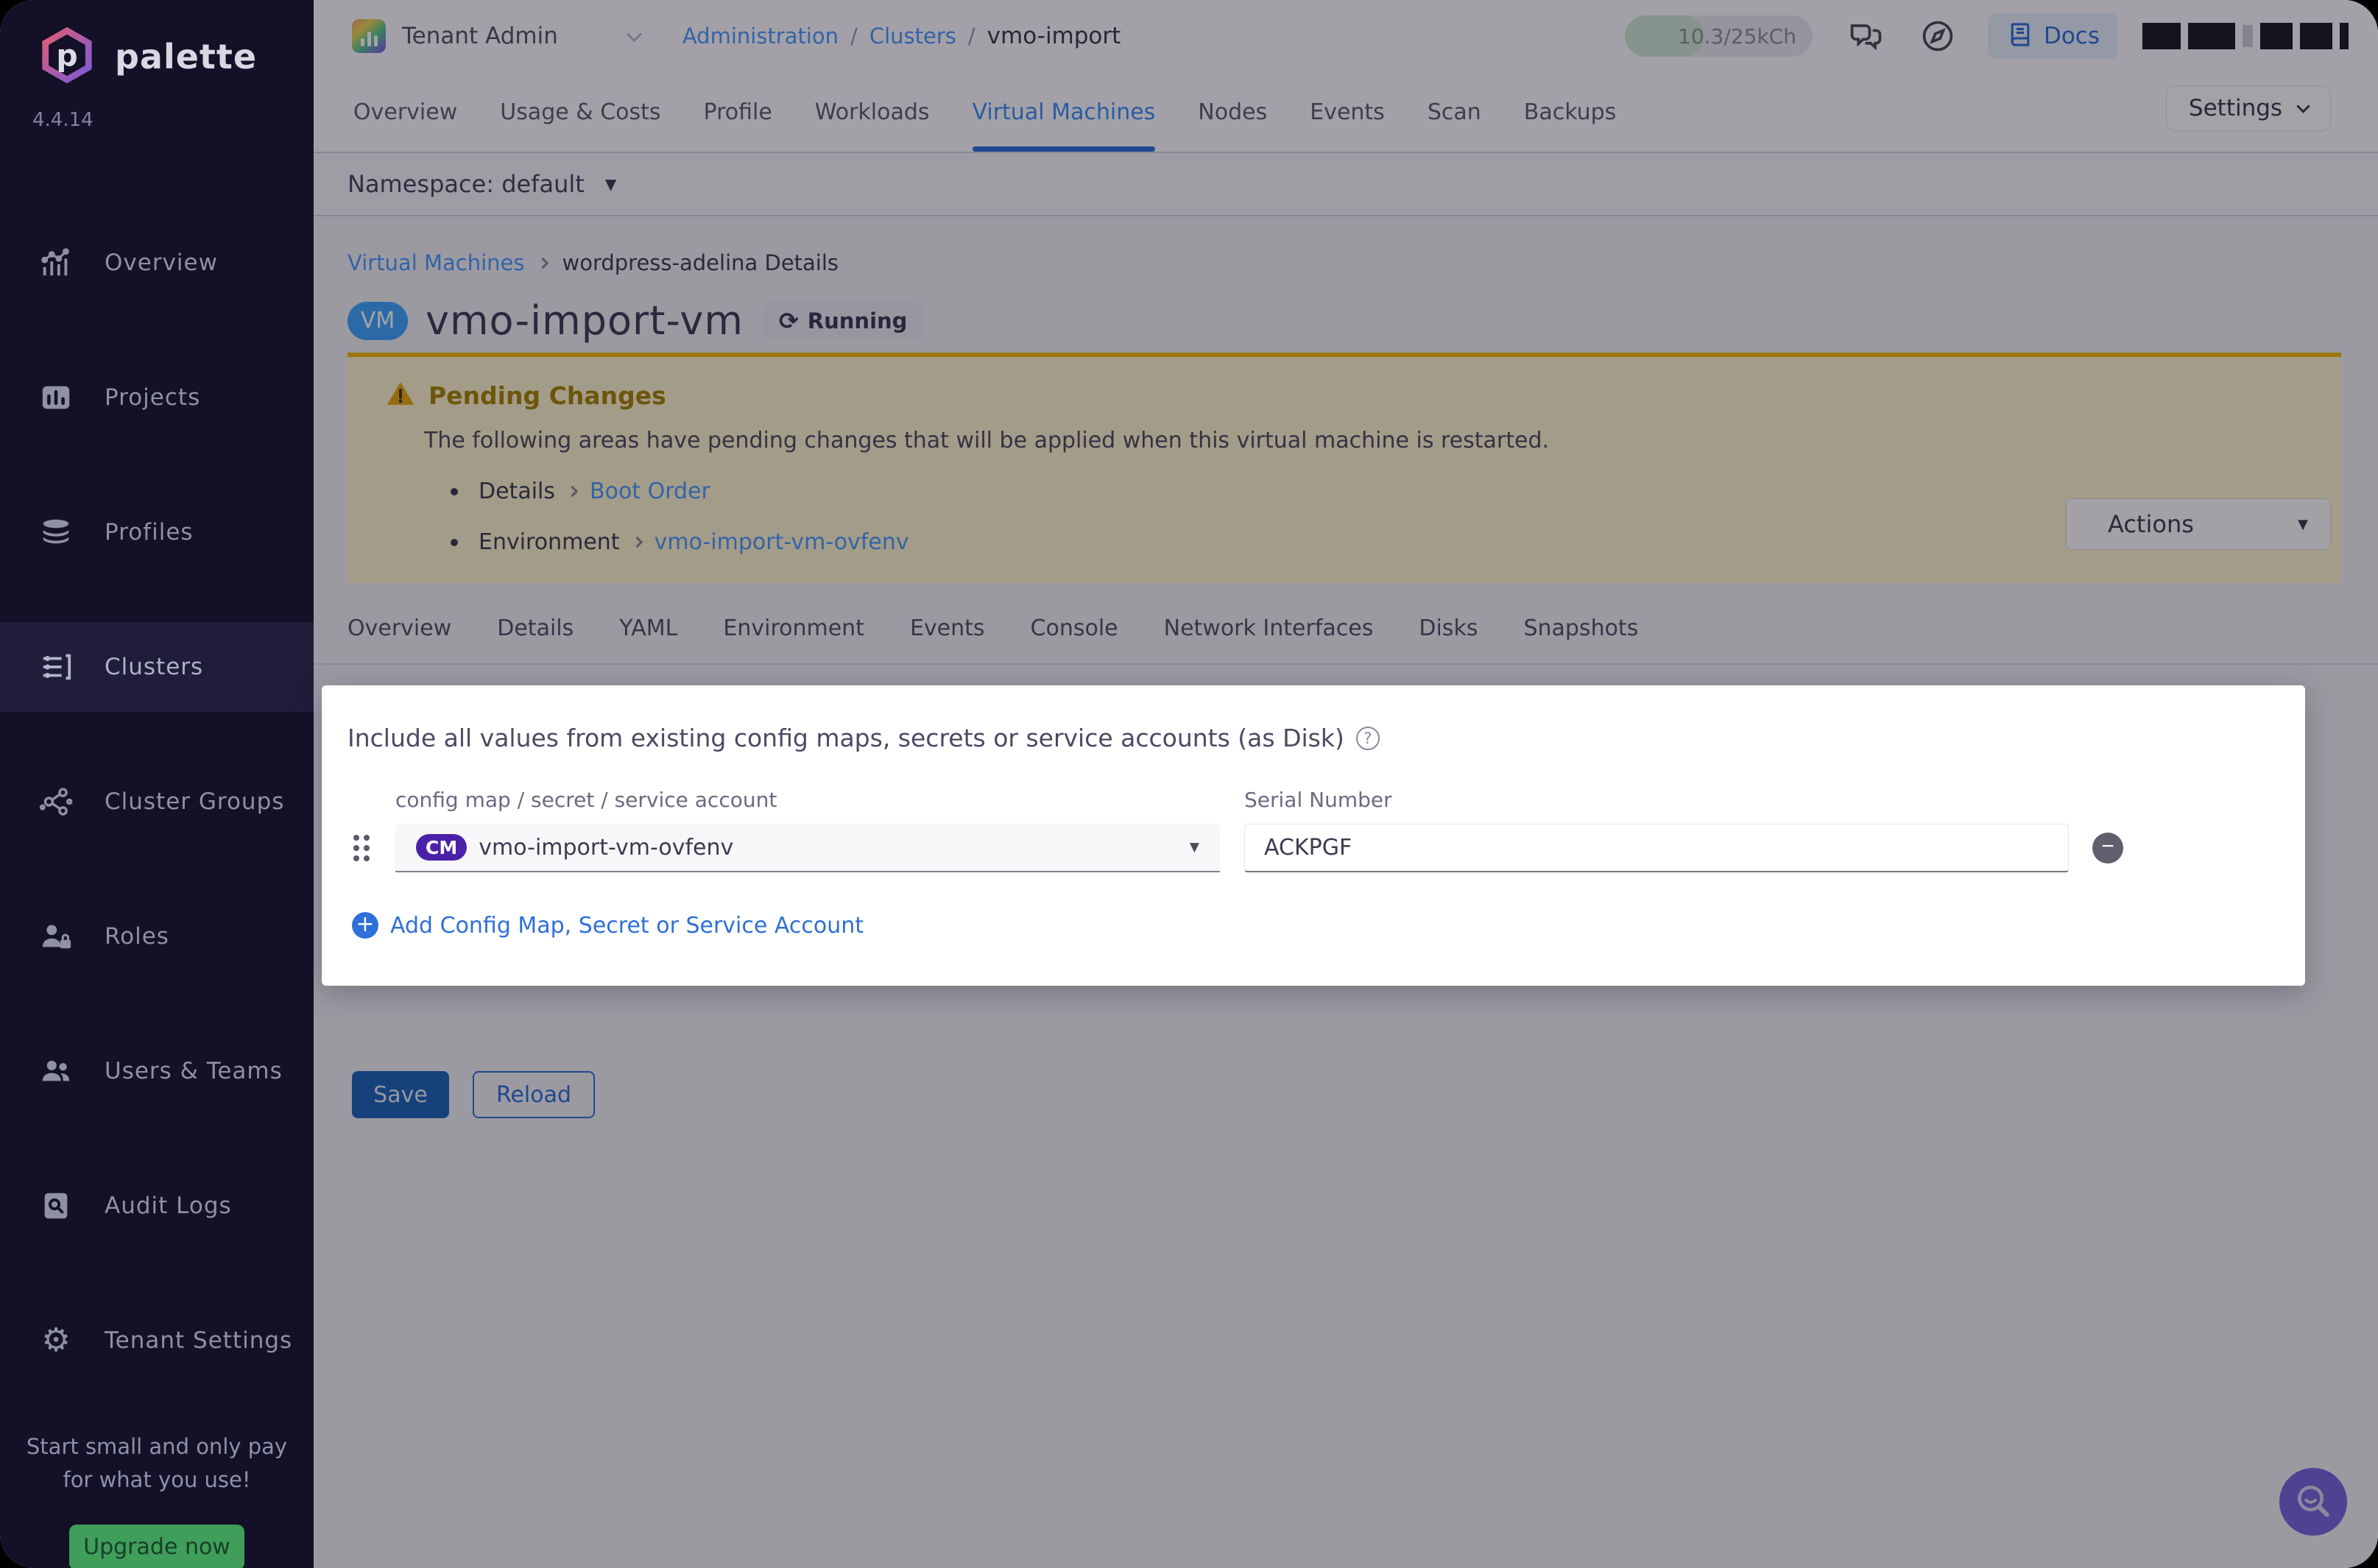  I want to click on vm-tab-snapshots: Snapshots, so click(1581, 628).